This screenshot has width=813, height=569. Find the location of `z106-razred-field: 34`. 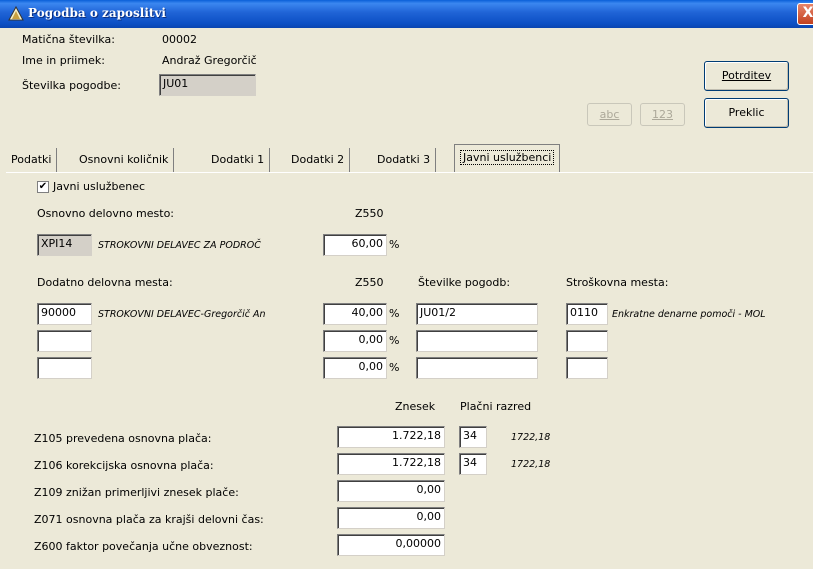

z106-razred-field: 34 is located at coordinates (473, 464).